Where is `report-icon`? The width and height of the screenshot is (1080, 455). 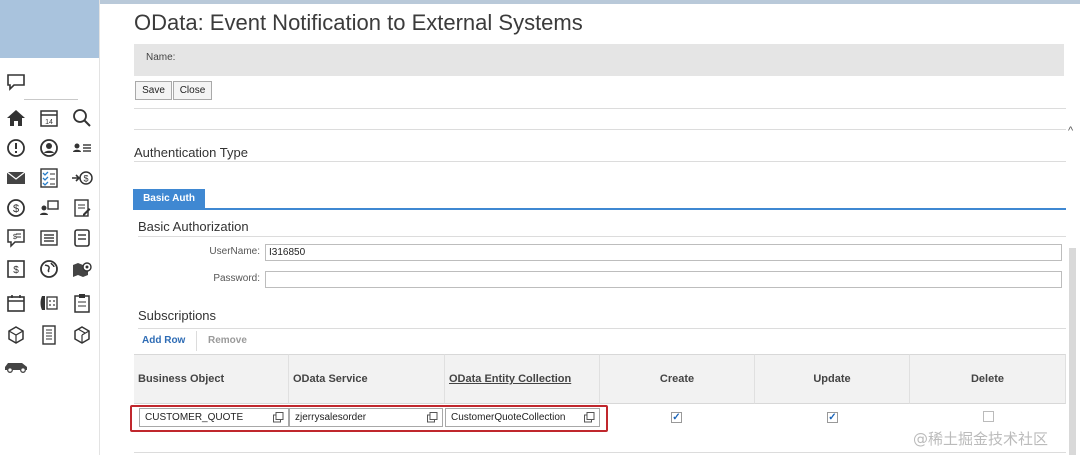
report-icon is located at coordinates (49, 335).